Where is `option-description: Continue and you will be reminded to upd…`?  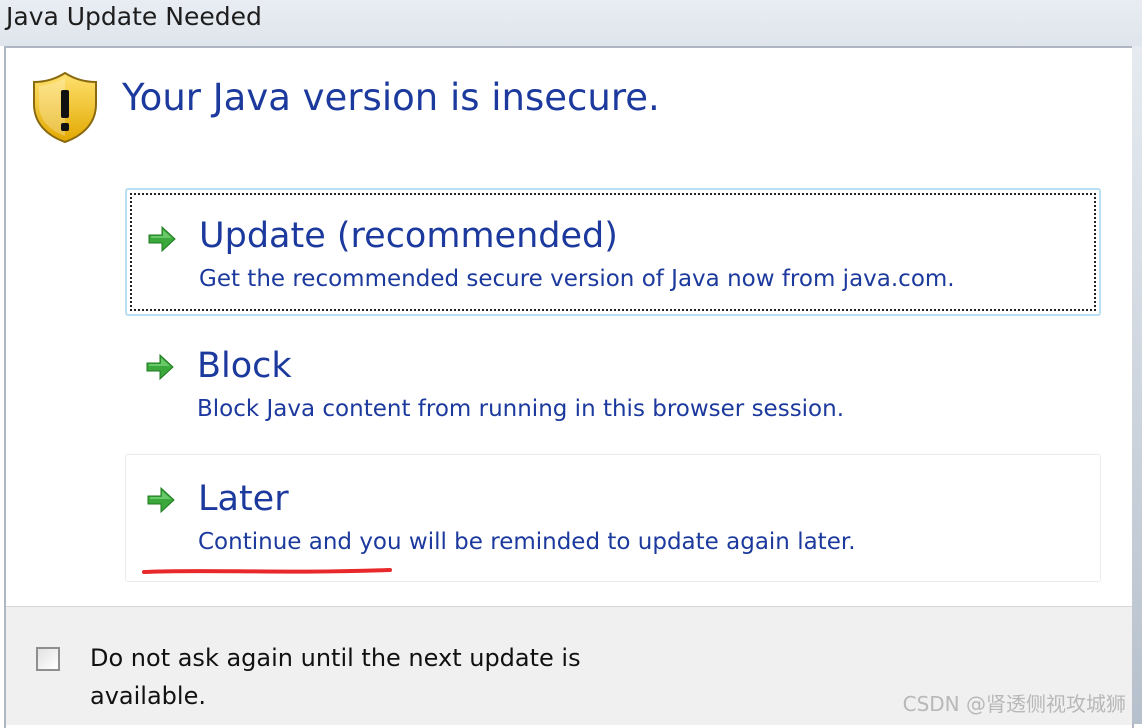
option-description: Continue and you will be reminded to upd… is located at coordinates (527, 542).